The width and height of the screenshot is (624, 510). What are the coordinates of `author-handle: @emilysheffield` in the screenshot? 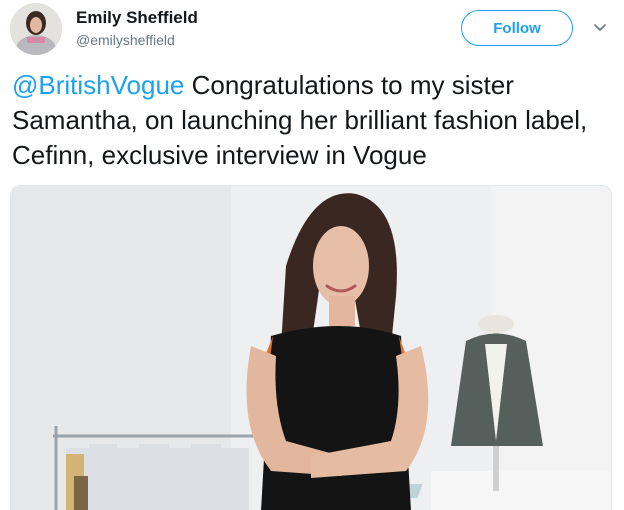 It's located at (125, 40).